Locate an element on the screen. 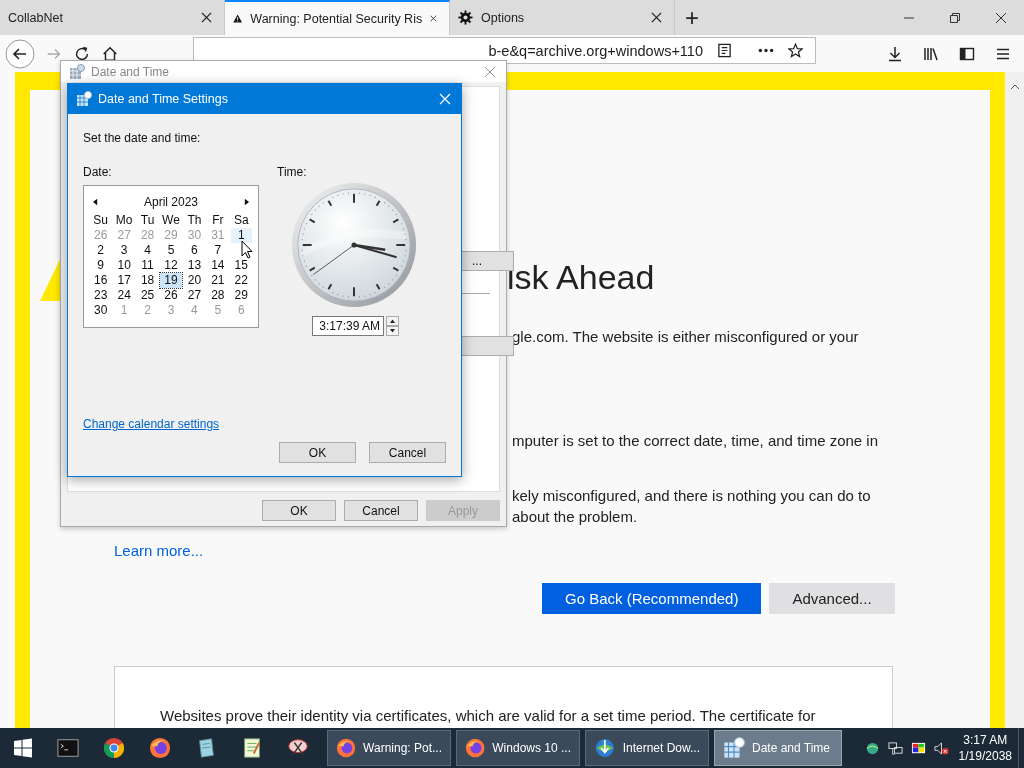  weekday-label: Th is located at coordinates (194, 220).